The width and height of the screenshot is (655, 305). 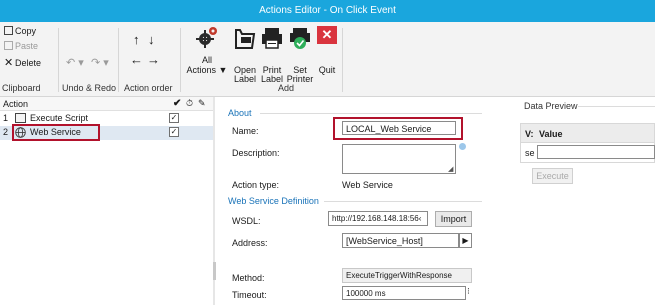 What do you see at coordinates (26, 31) in the screenshot?
I see `copy-label: Copy` at bounding box center [26, 31].